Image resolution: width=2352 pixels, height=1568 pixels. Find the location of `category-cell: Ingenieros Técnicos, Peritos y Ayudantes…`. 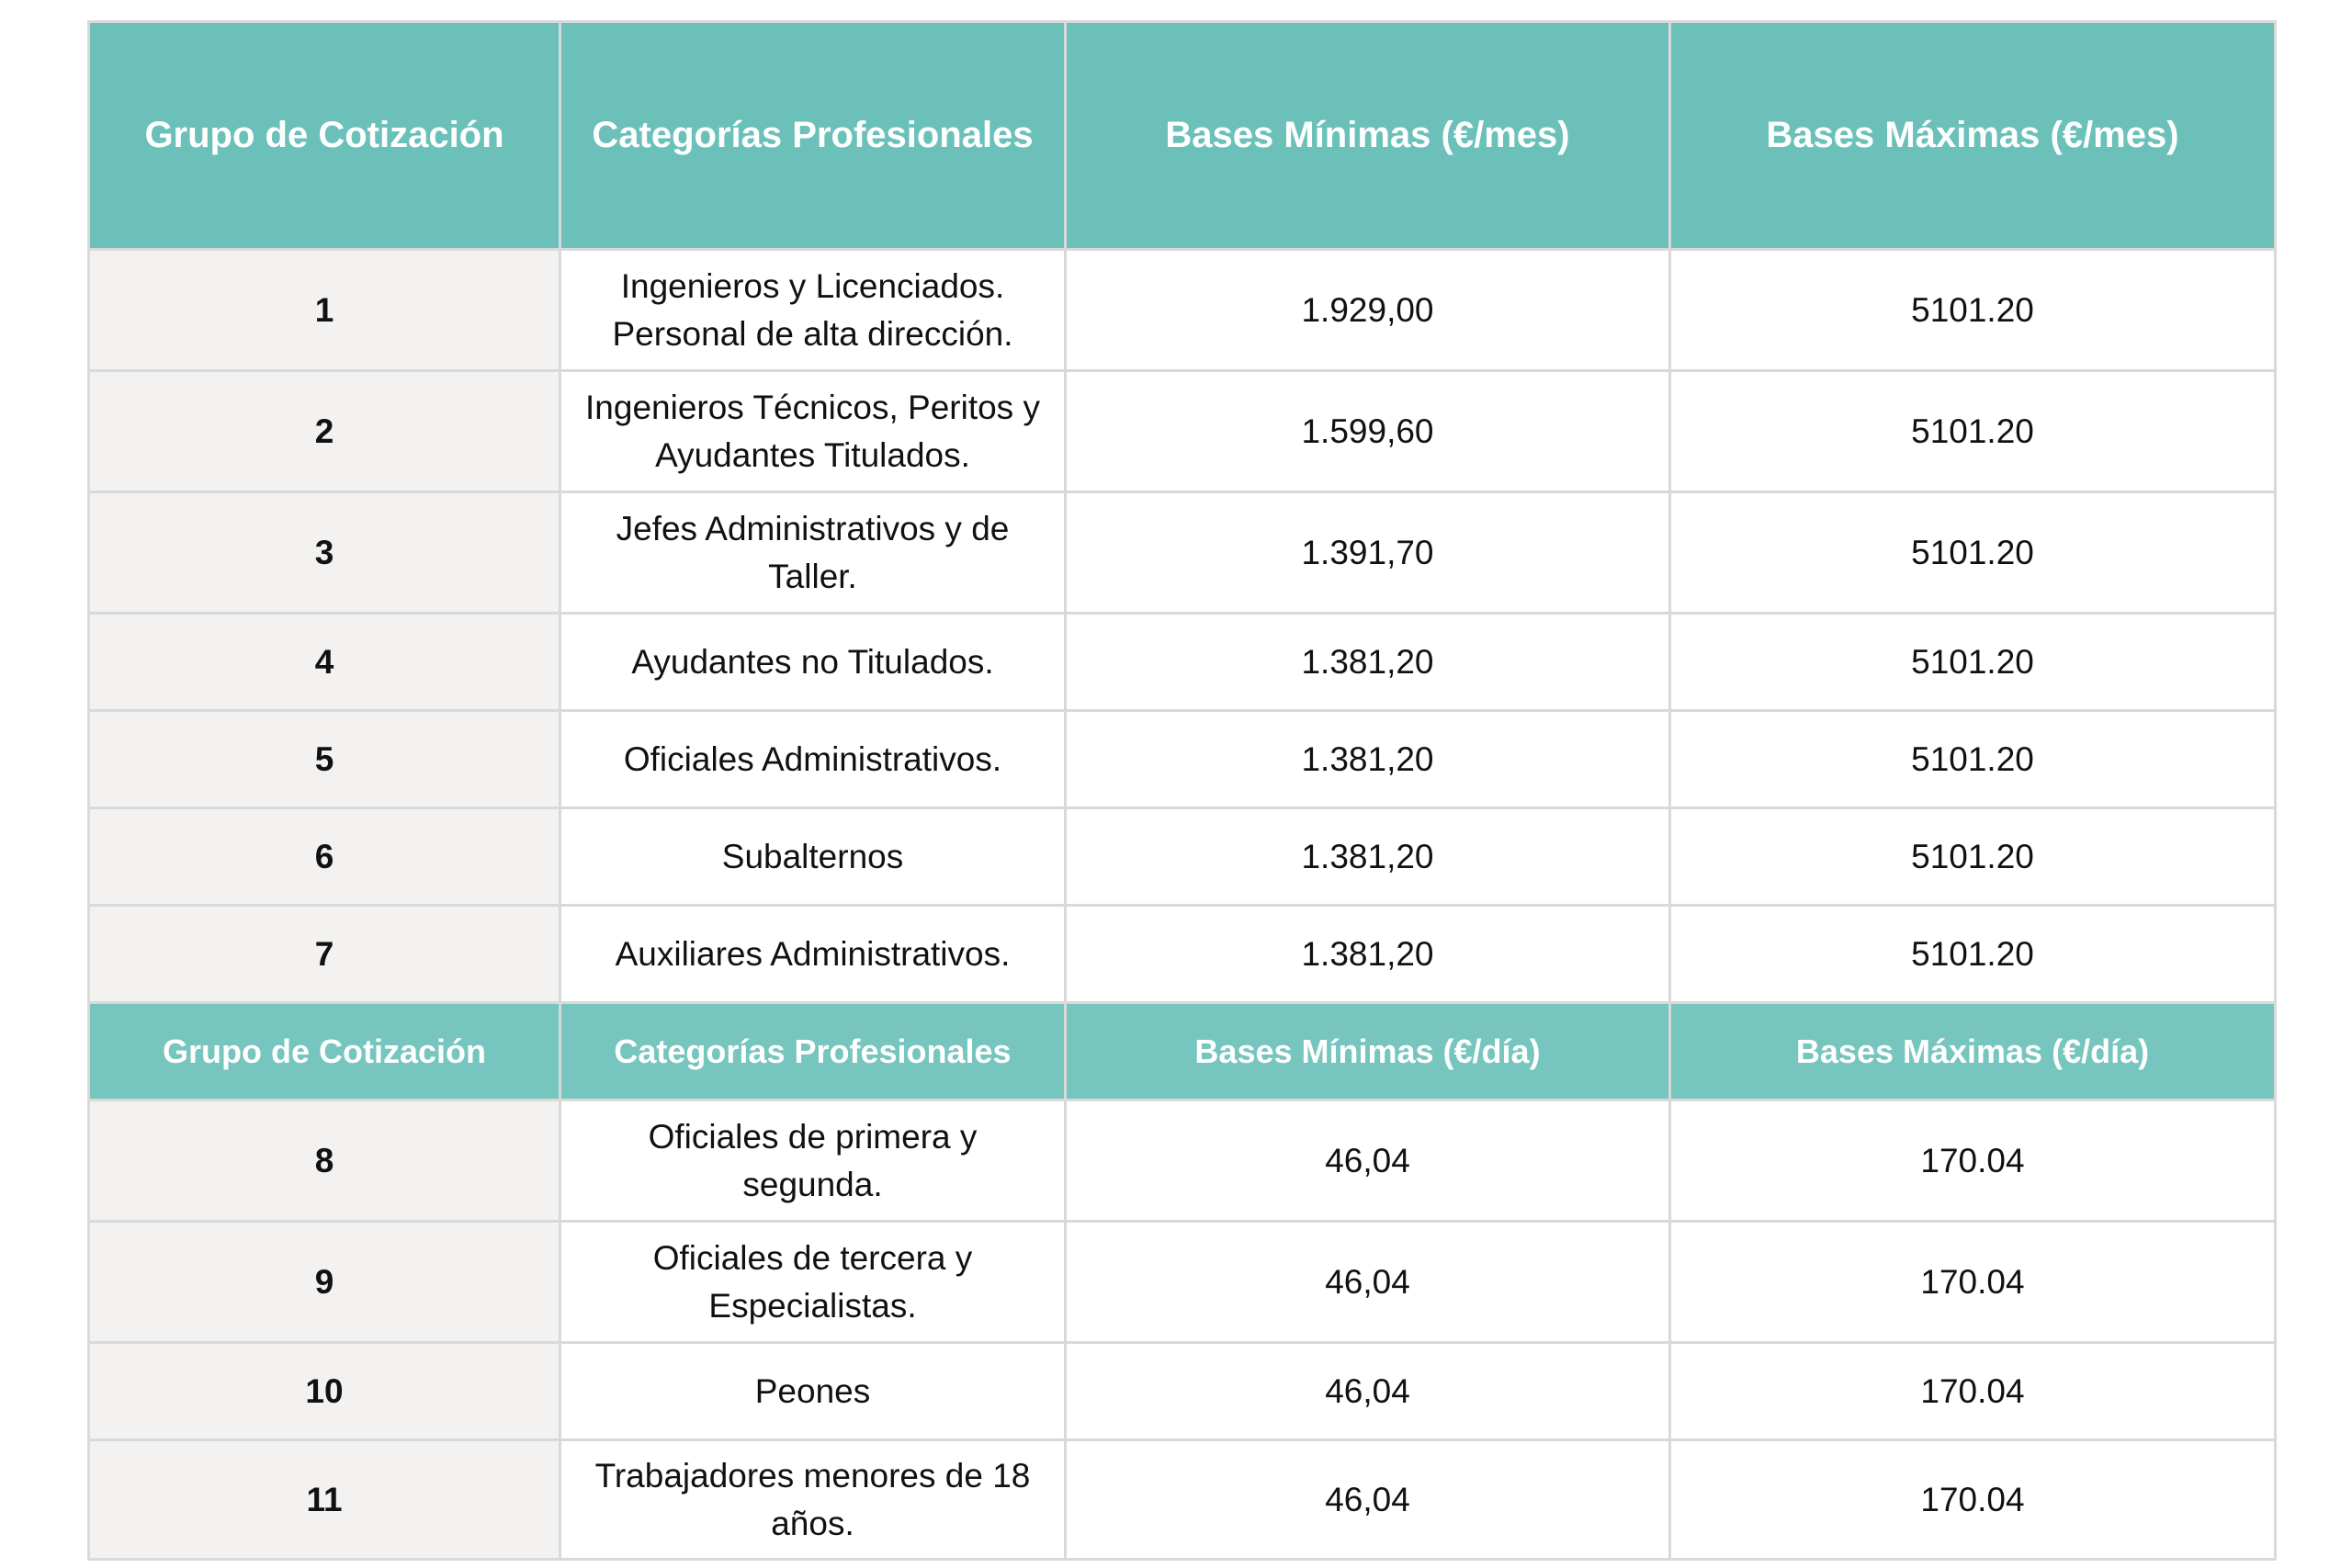

category-cell: Ingenieros Técnicos, Peritos y Ayudantes… is located at coordinates (813, 431).